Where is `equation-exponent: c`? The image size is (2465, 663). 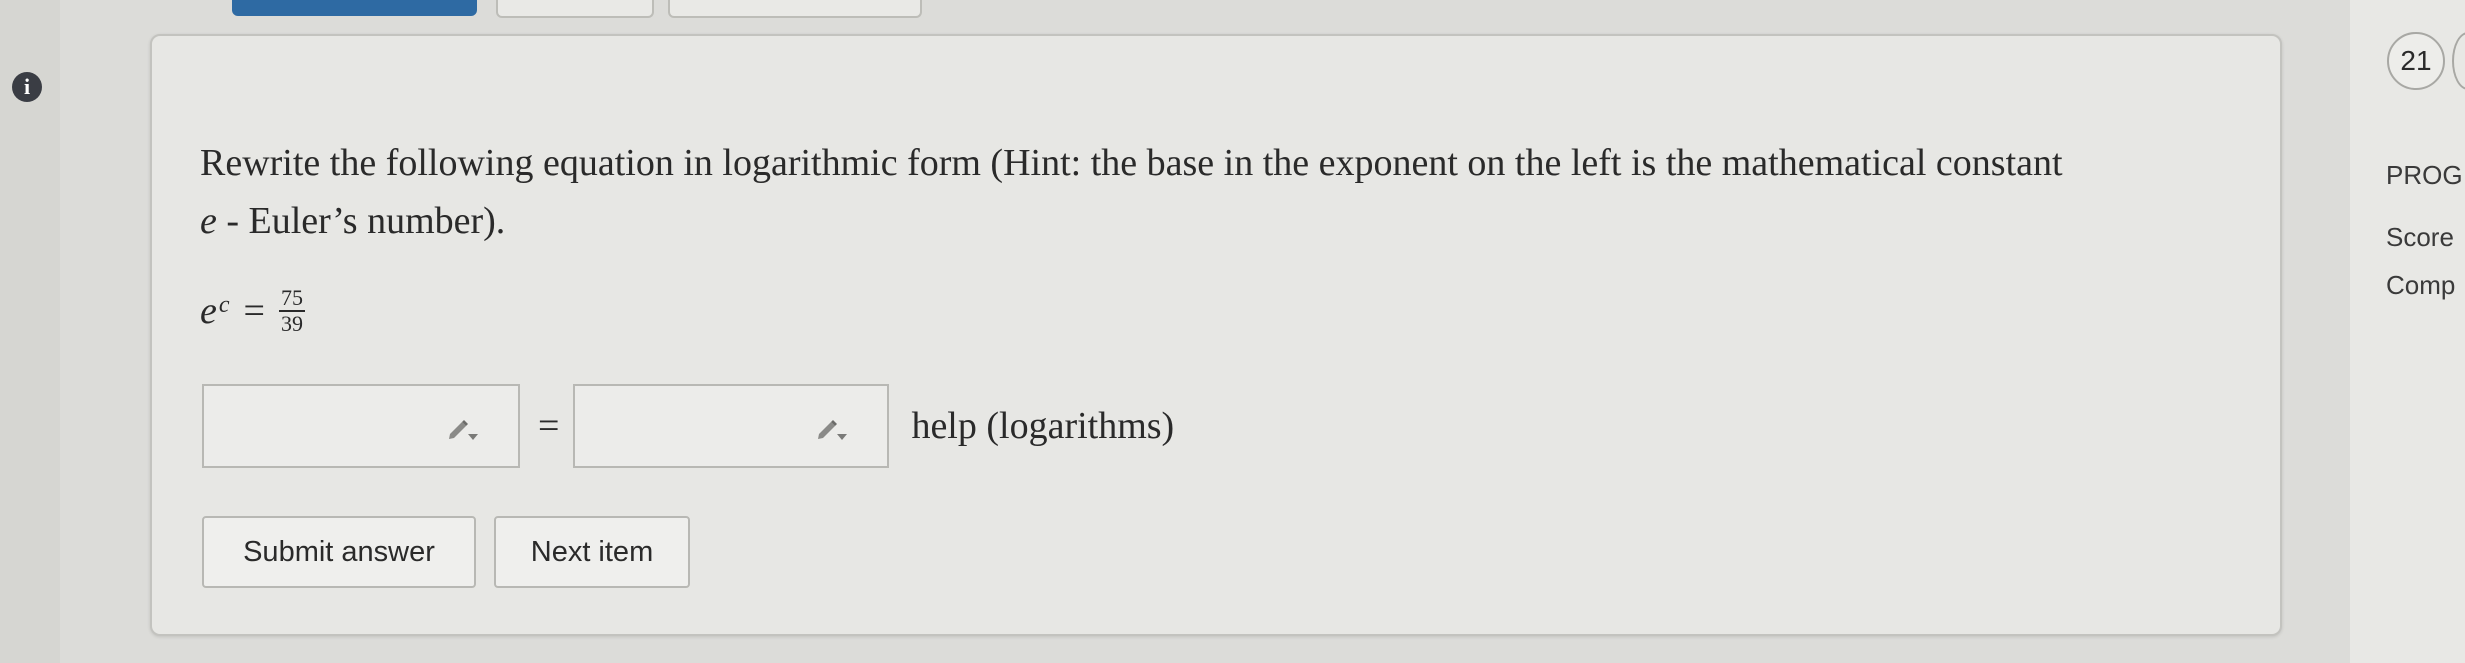
equation-exponent: c is located at coordinates (224, 304).